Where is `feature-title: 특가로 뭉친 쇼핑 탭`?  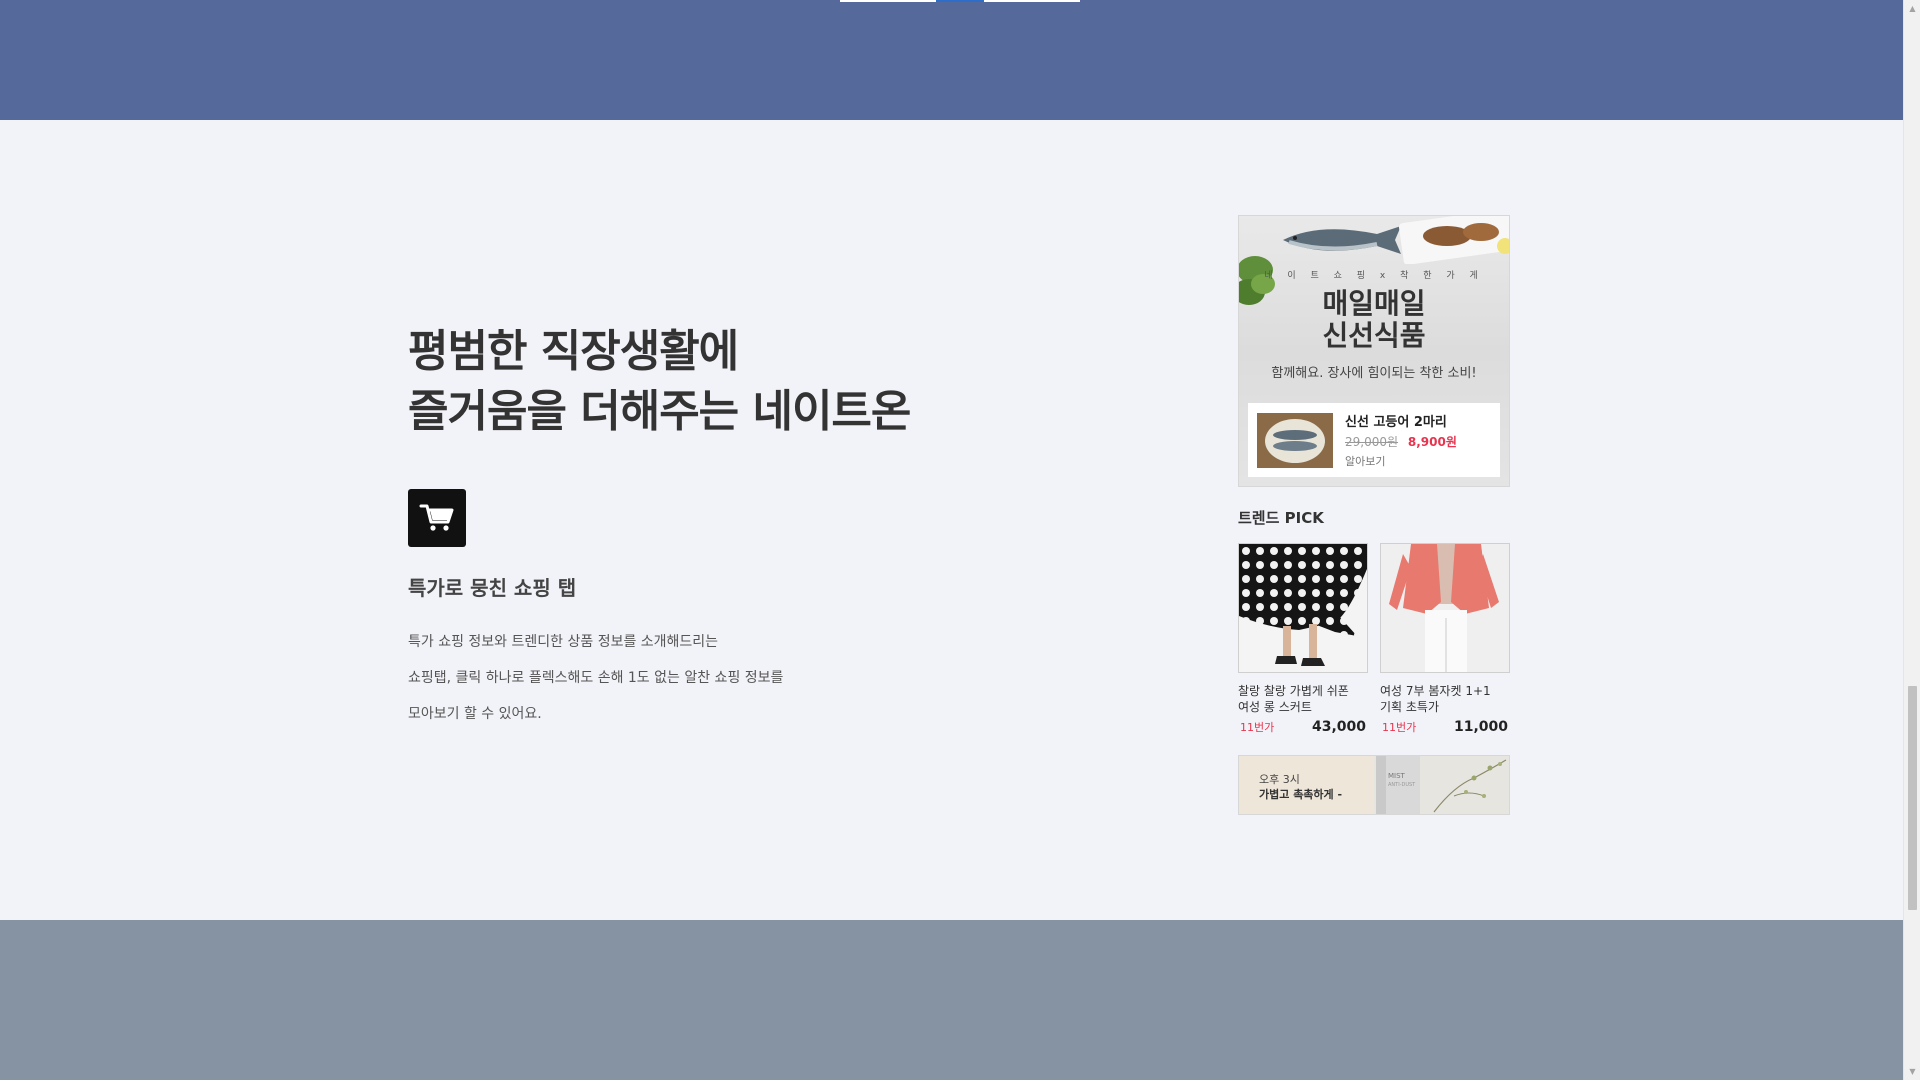
feature-title: 특가로 뭉친 쇼핑 탭 is located at coordinates (492, 588).